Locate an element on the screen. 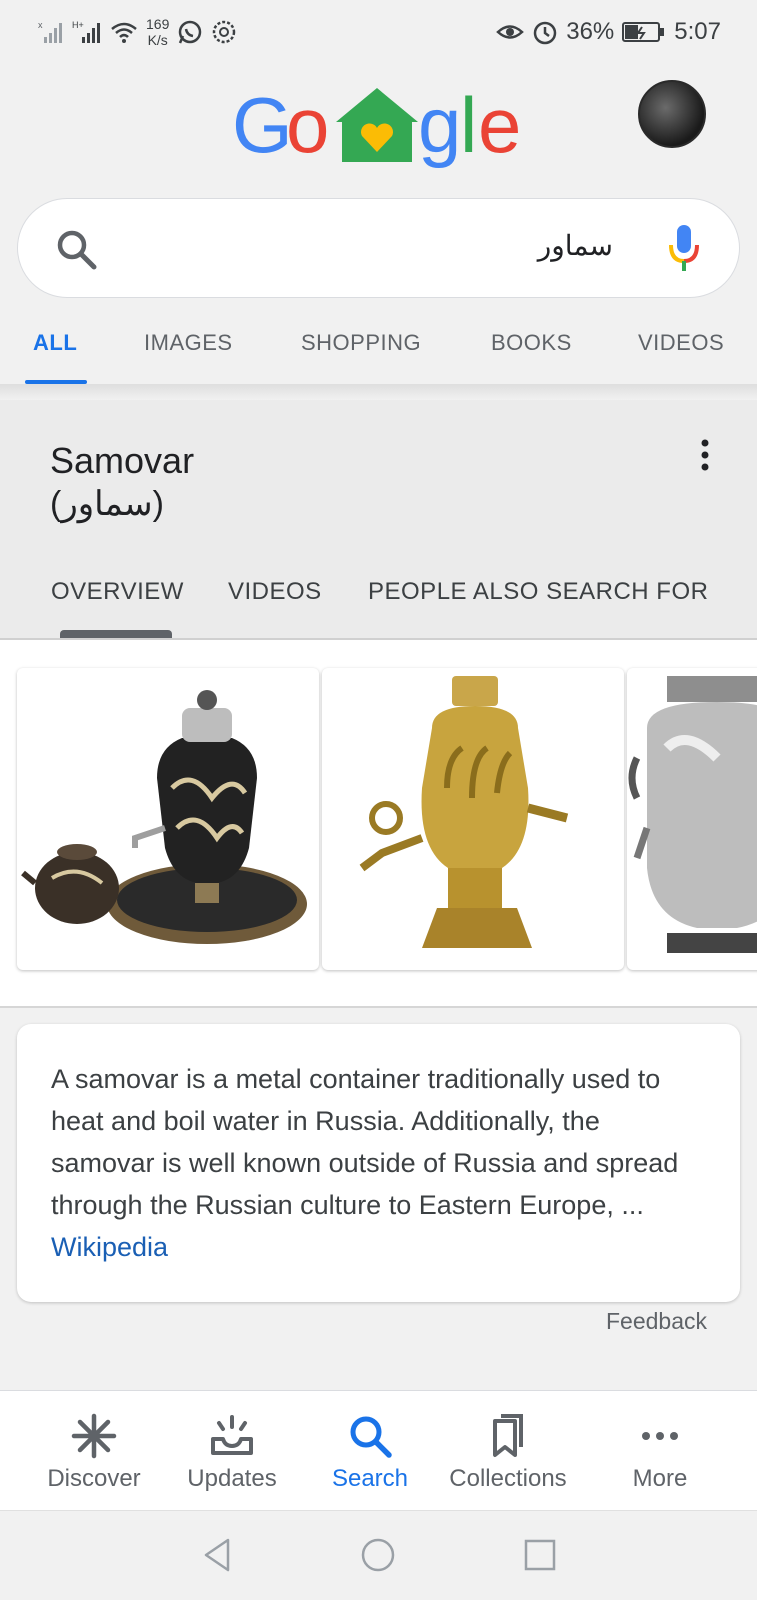 Image resolution: width=757 pixels, height=1600 pixels. bottom-navigation: Discover Updates Search Collections More is located at coordinates (378, 1450).